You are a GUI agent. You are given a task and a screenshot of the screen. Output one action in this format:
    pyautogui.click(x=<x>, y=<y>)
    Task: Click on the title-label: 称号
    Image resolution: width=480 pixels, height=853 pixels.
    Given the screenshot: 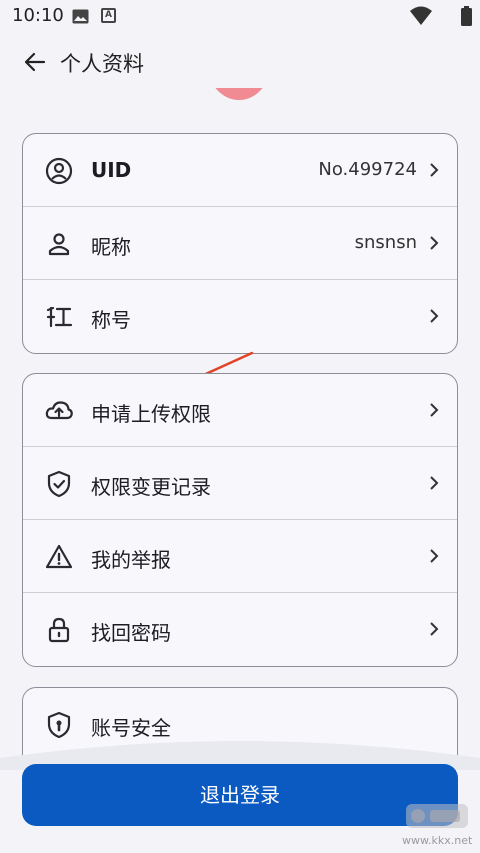 What is the action you would take?
    pyautogui.click(x=111, y=320)
    